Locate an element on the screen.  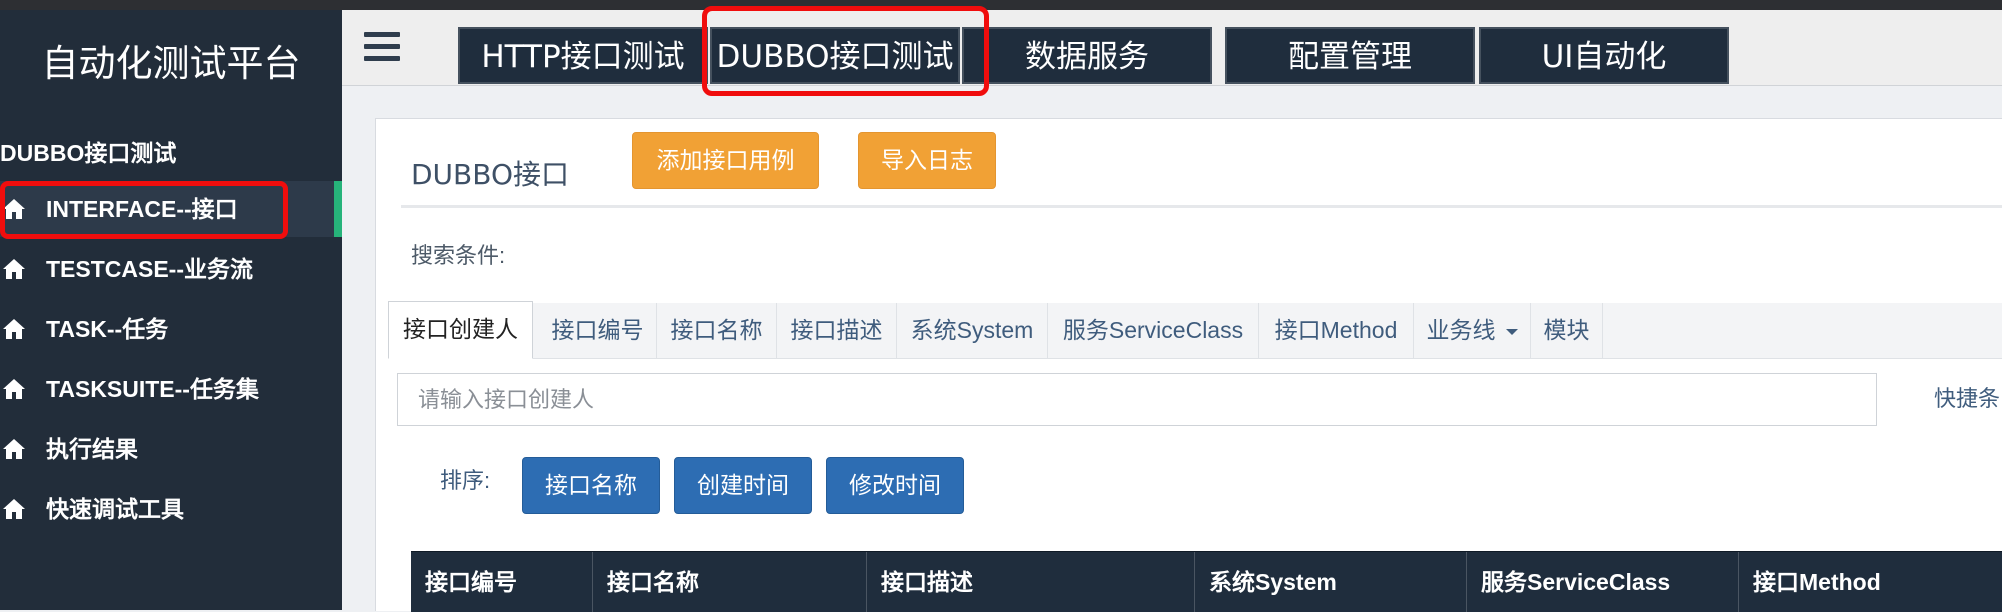
filter-tab-id: 接口编号 is located at coordinates (598, 330).